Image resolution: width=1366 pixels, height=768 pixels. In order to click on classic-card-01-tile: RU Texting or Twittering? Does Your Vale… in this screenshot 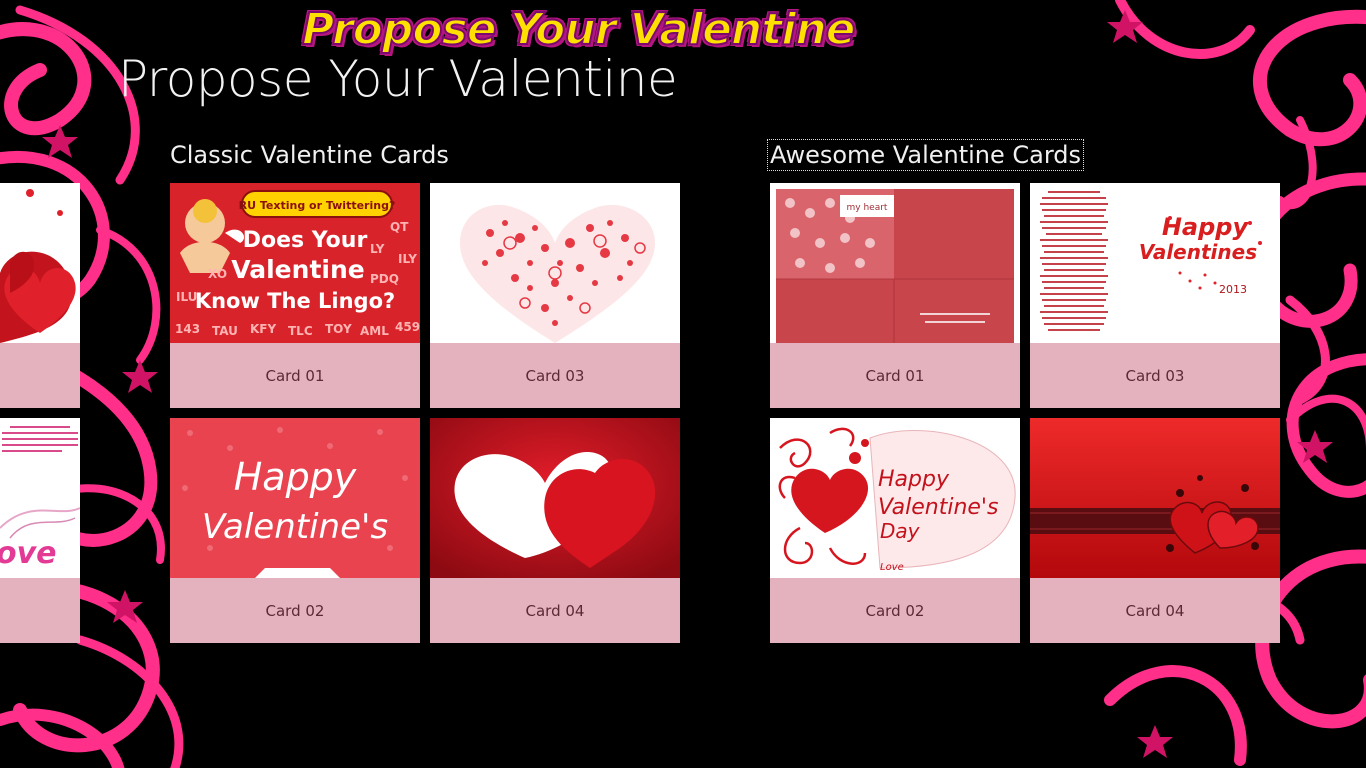, I will do `click(295, 295)`.